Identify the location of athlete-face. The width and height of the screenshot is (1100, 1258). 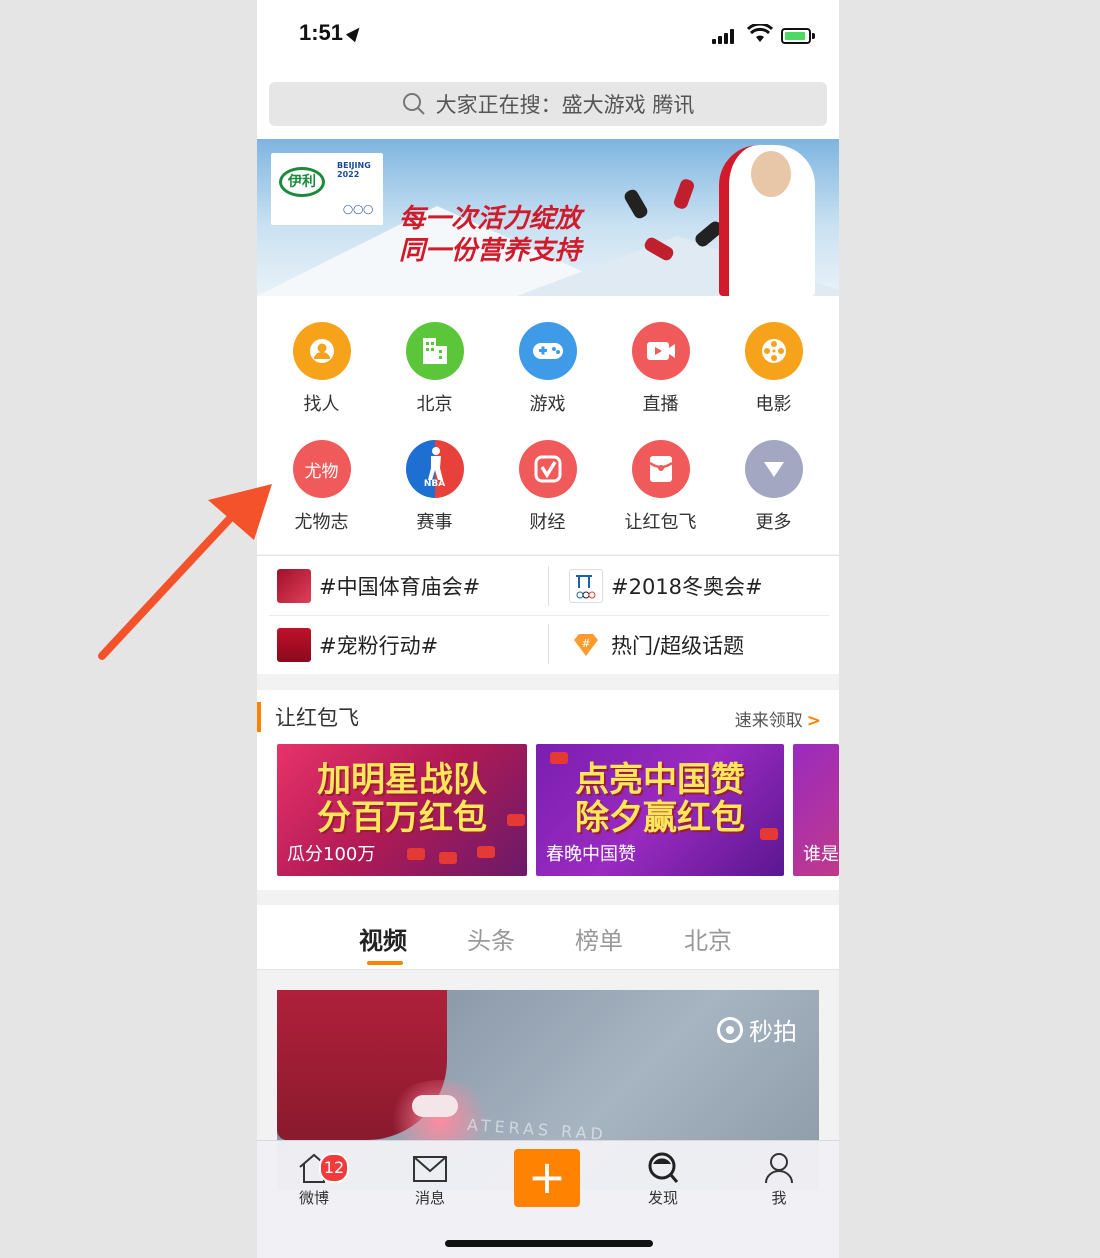
(771, 174).